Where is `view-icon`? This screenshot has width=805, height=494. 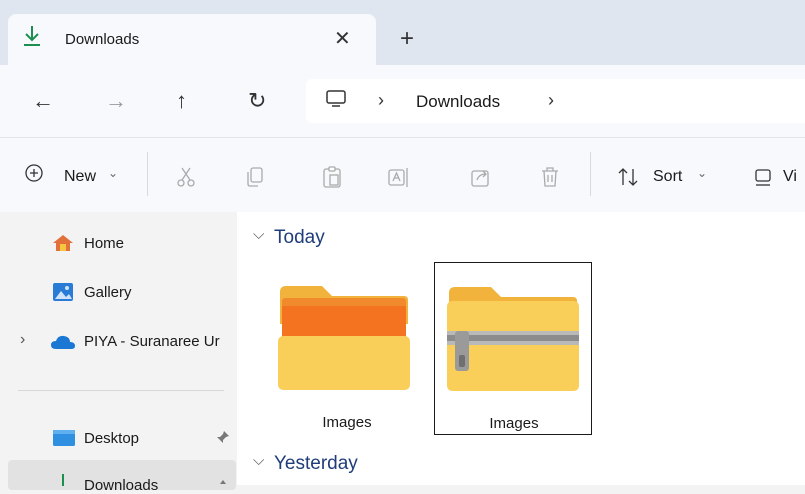
view-icon is located at coordinates (764, 177).